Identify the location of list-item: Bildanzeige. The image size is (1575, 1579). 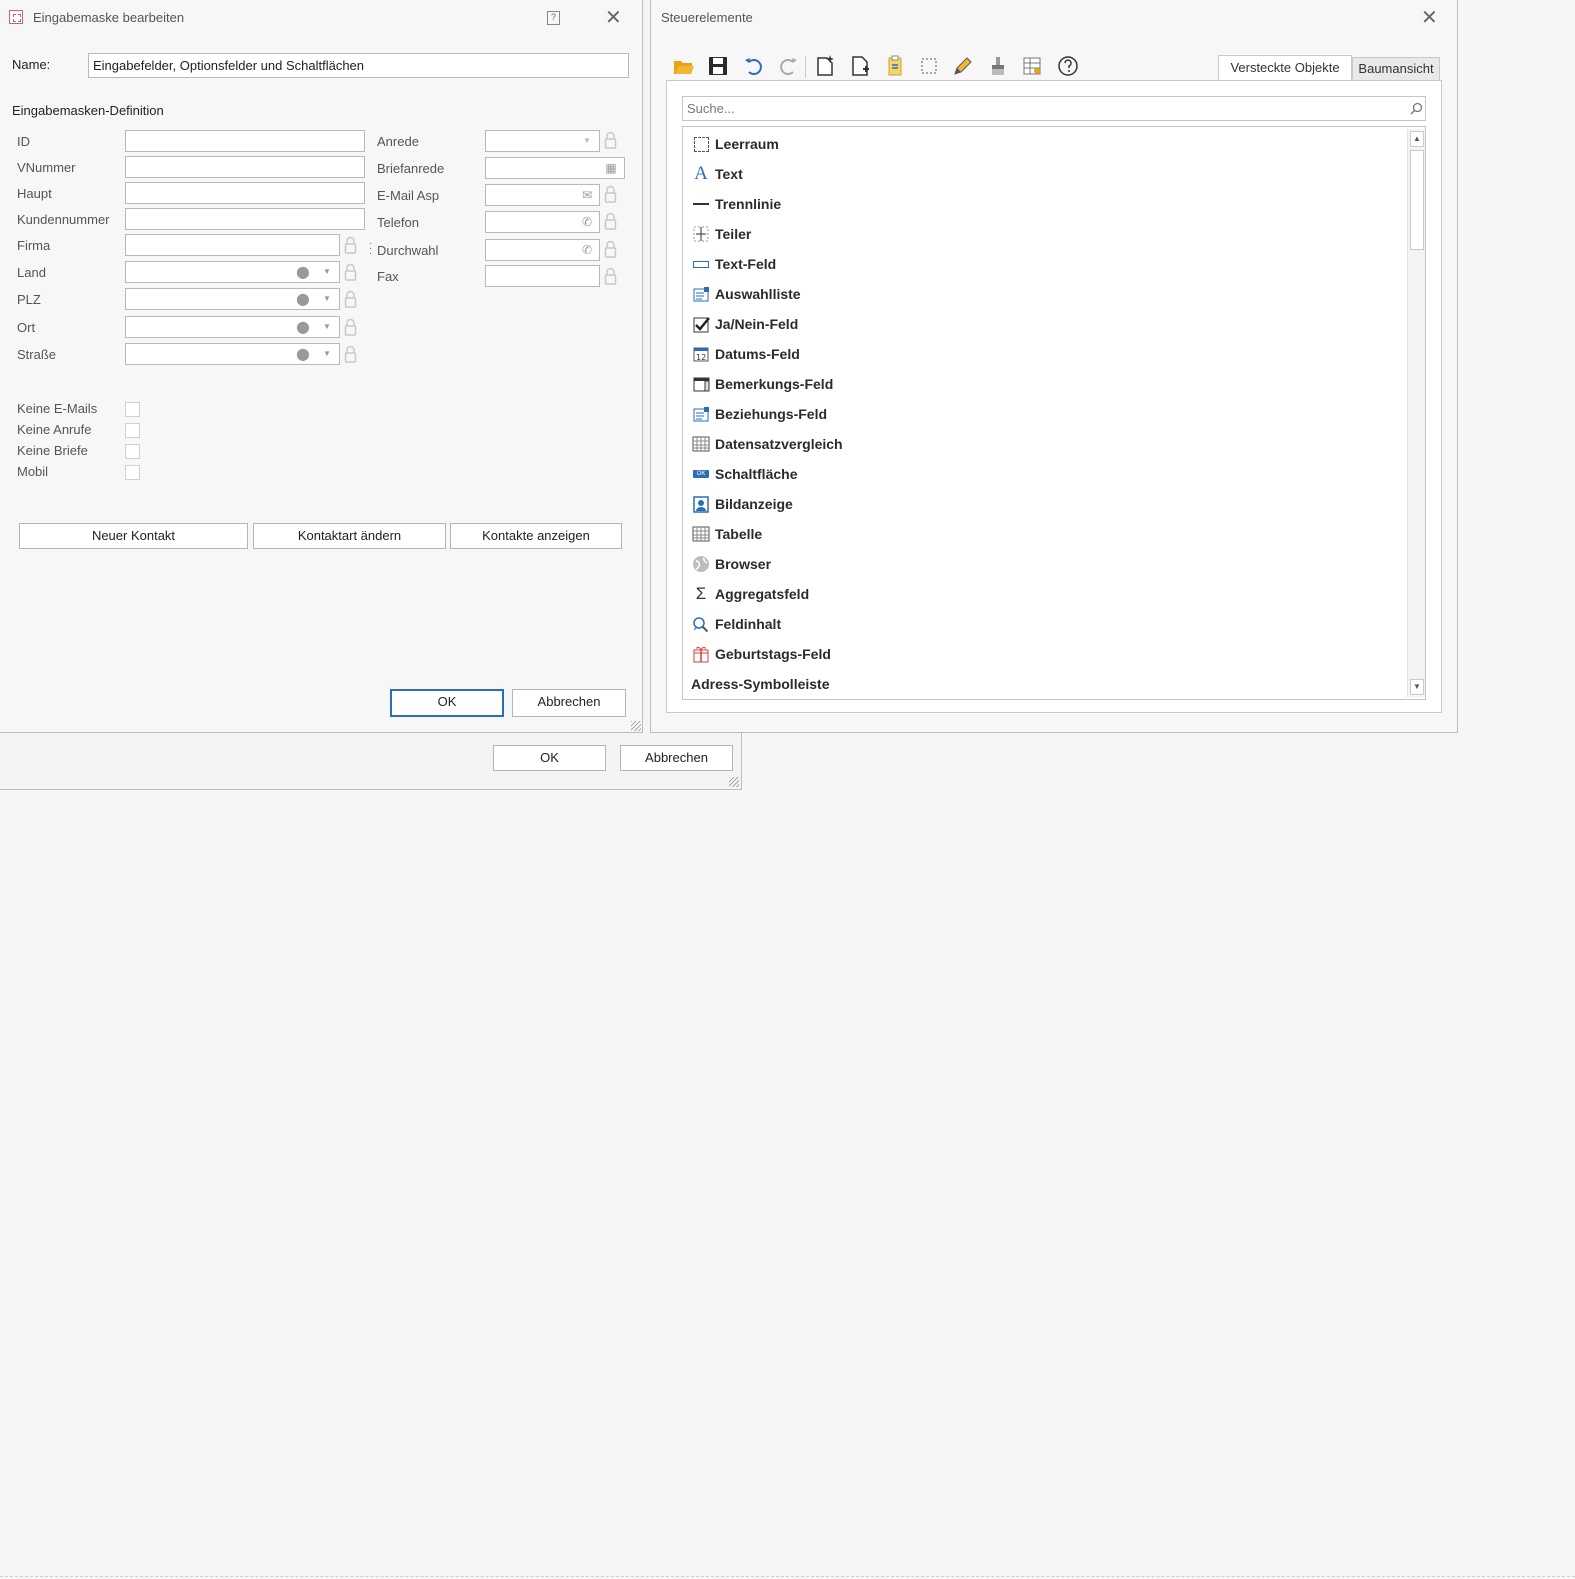
(742, 504).